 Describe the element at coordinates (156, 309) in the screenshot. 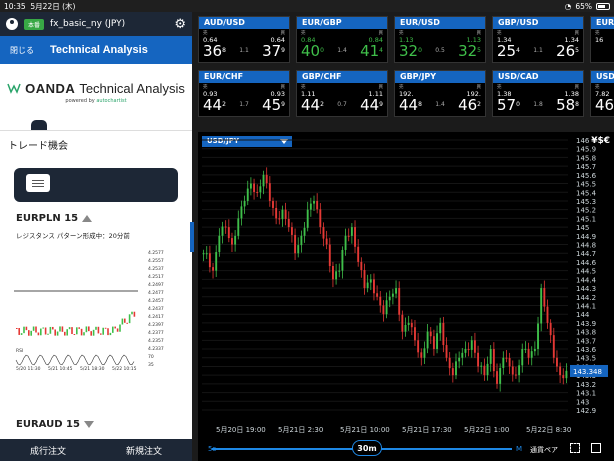

I see `mini-price-label: 4.2437` at that location.